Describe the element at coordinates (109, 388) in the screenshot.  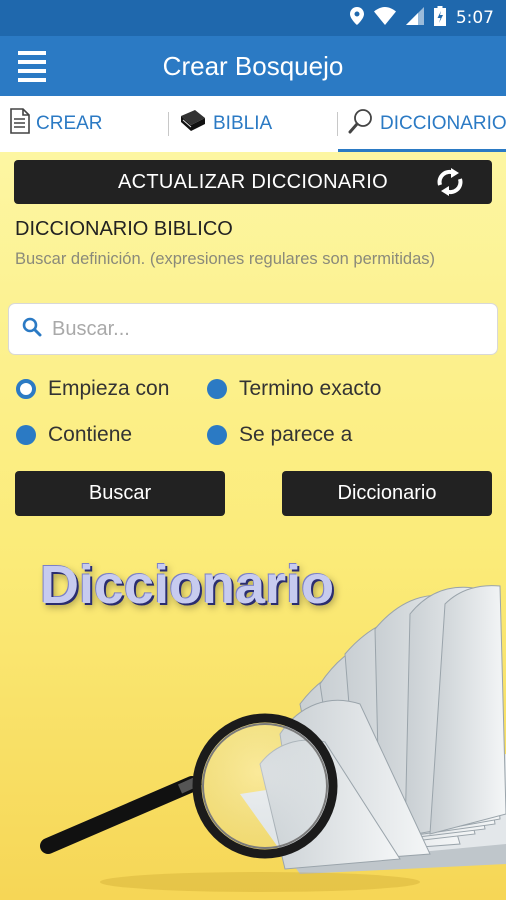
I see `radio-label: Empieza con` at that location.